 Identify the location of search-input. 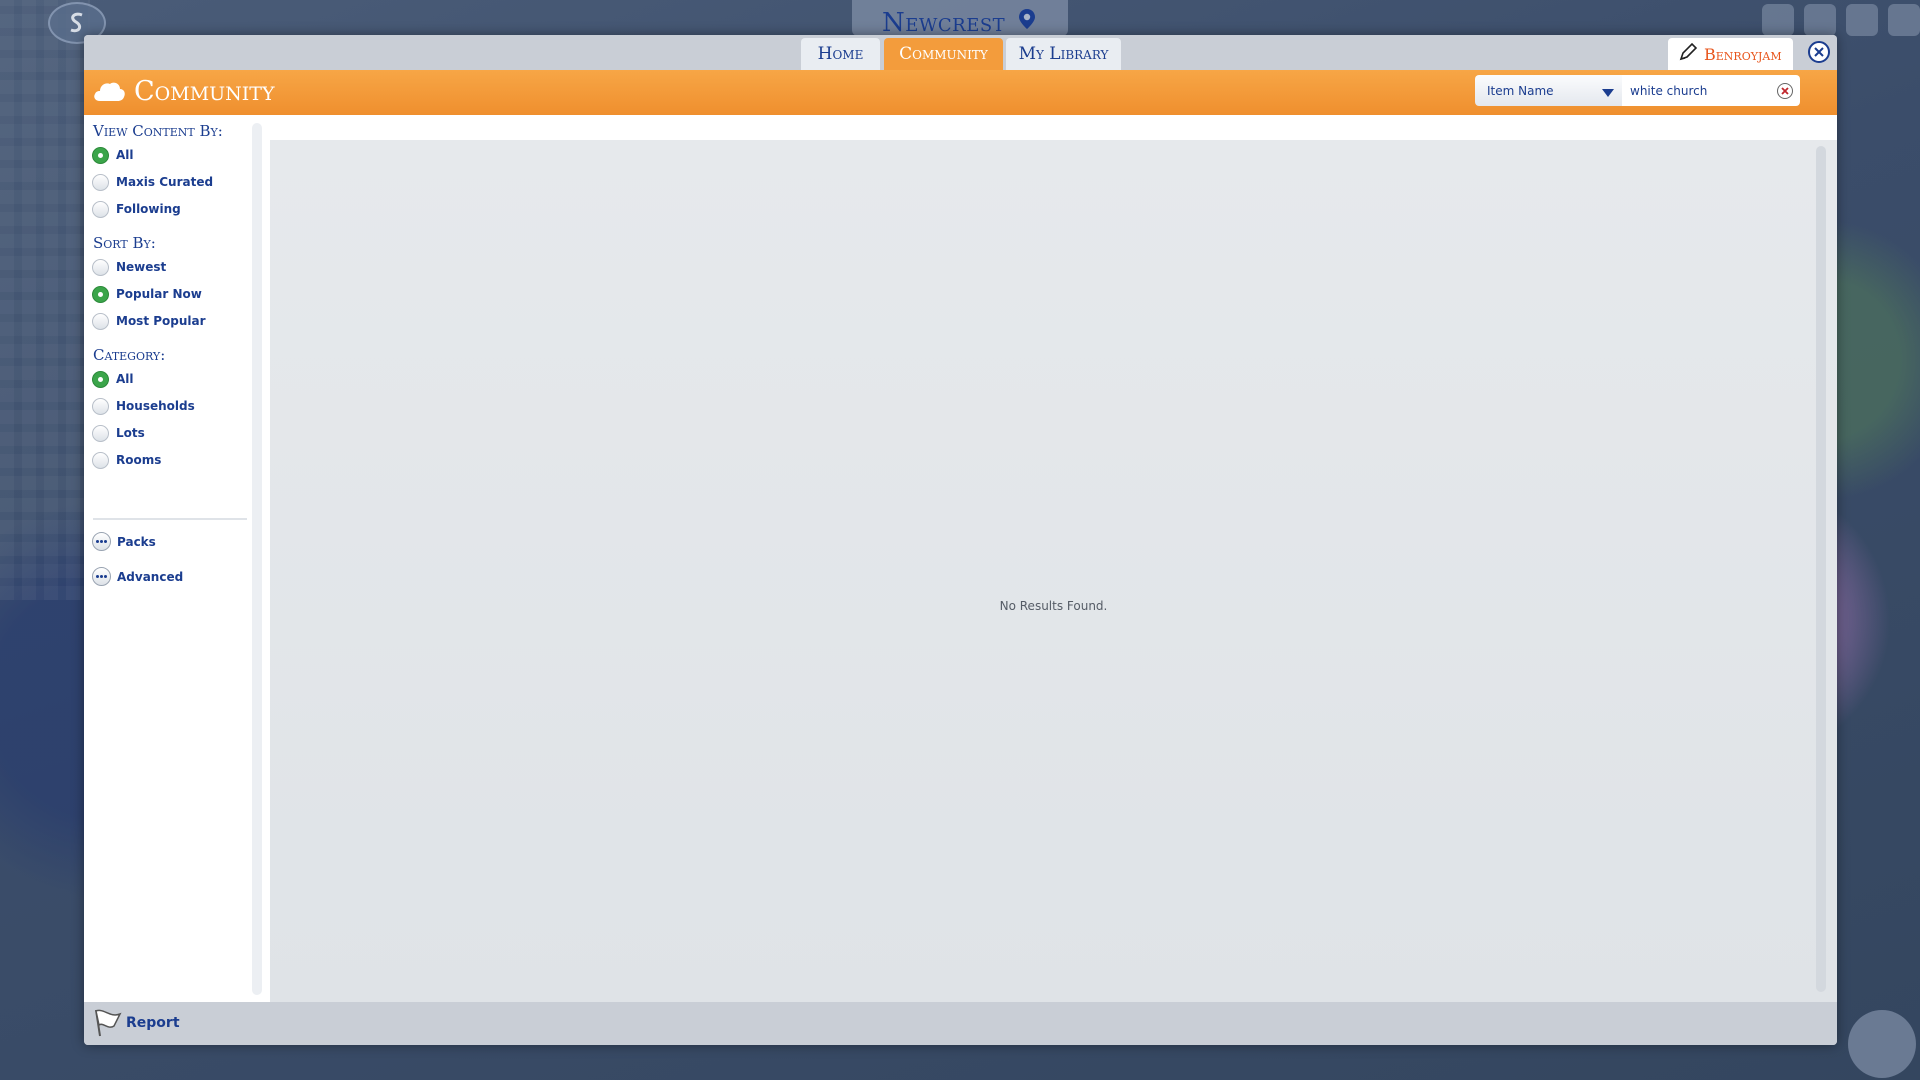
(1711, 90).